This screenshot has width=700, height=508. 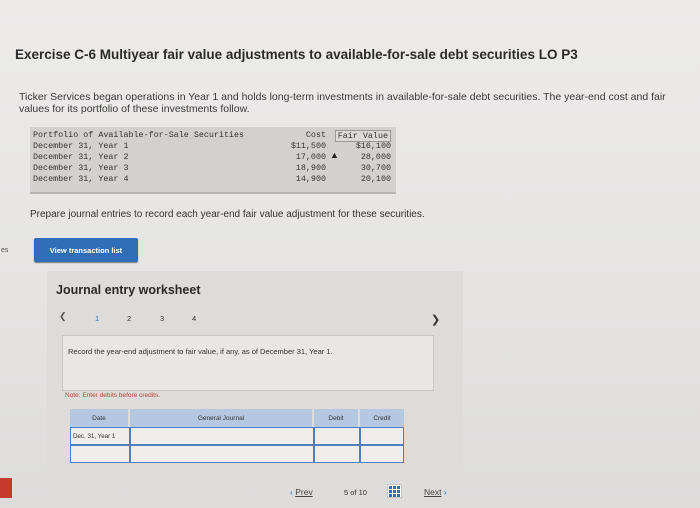 I want to click on portfolio-row: December 31, Year 3 18,900 30,700, so click(x=213, y=168).